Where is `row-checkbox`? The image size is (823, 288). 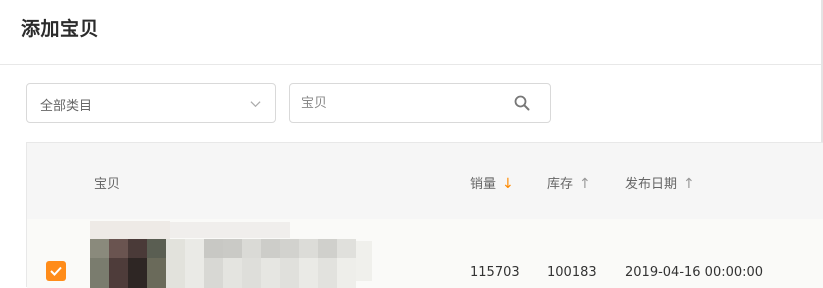 row-checkbox is located at coordinates (56, 271).